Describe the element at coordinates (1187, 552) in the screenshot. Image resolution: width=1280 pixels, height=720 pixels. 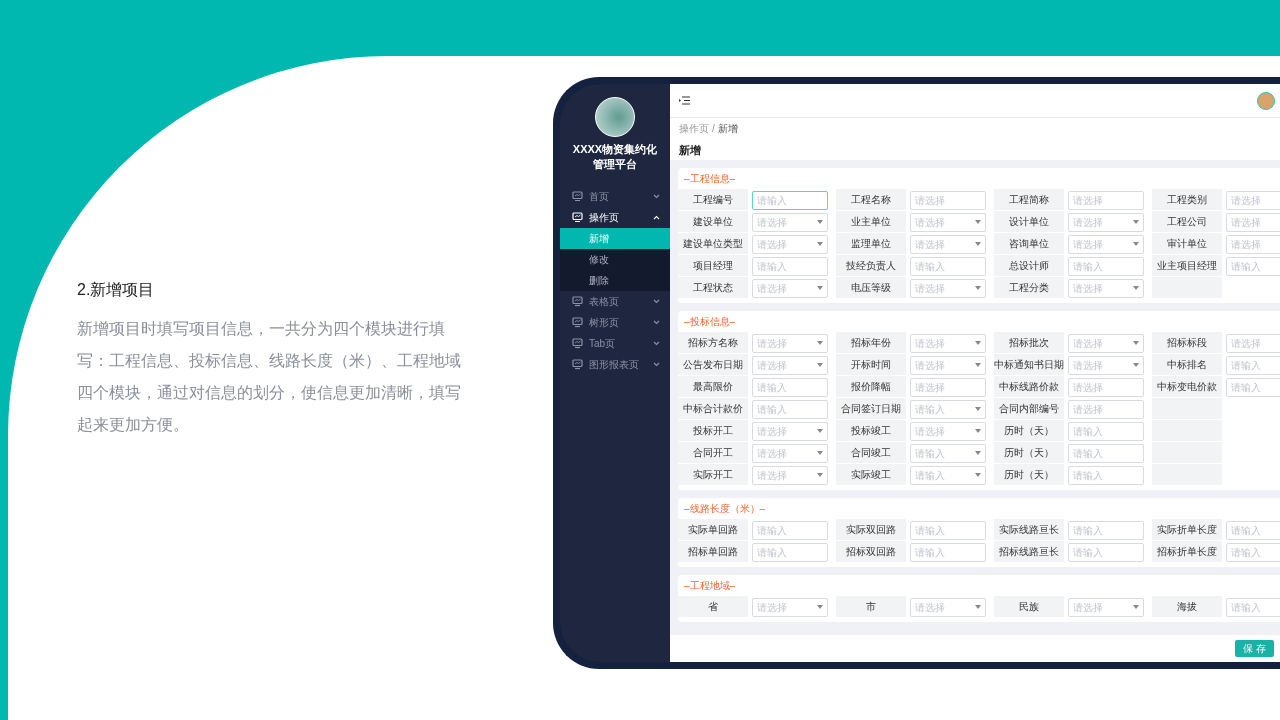
I see `field-label: 招标折单长度` at that location.